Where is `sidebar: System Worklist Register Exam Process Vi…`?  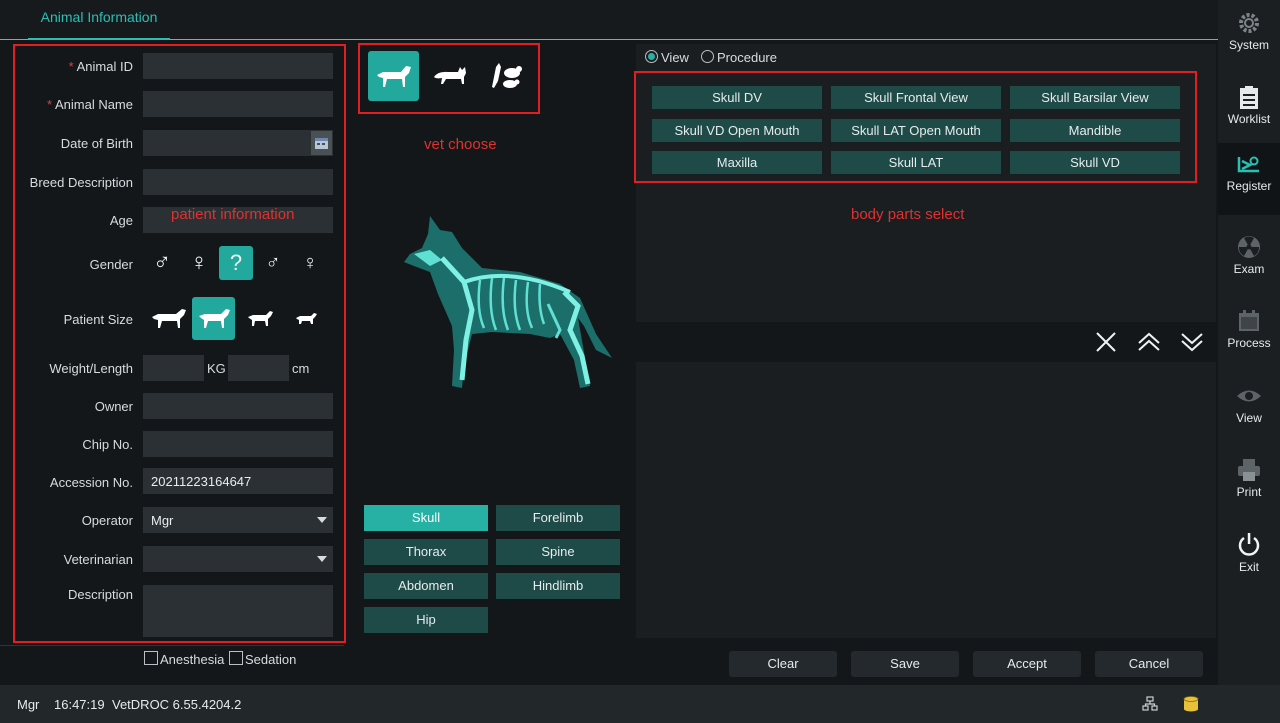 sidebar: System Worklist Register Exam Process Vi… is located at coordinates (1249, 342).